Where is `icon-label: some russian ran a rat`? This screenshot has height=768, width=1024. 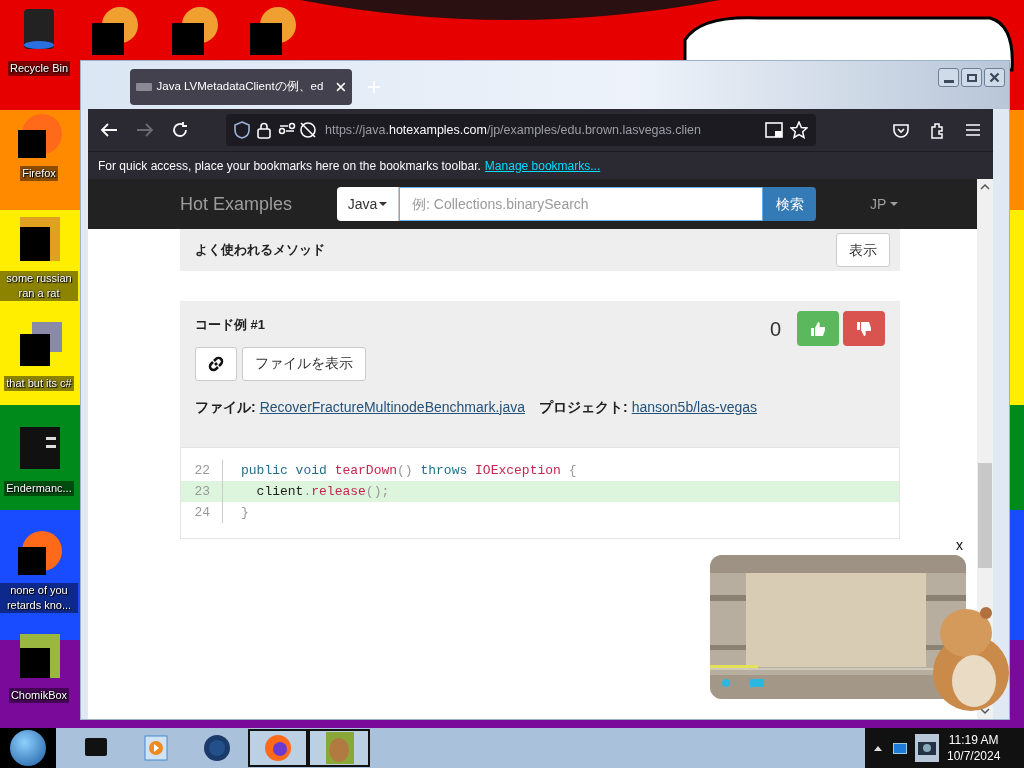
icon-label: some russian ran a rat is located at coordinates (39, 286).